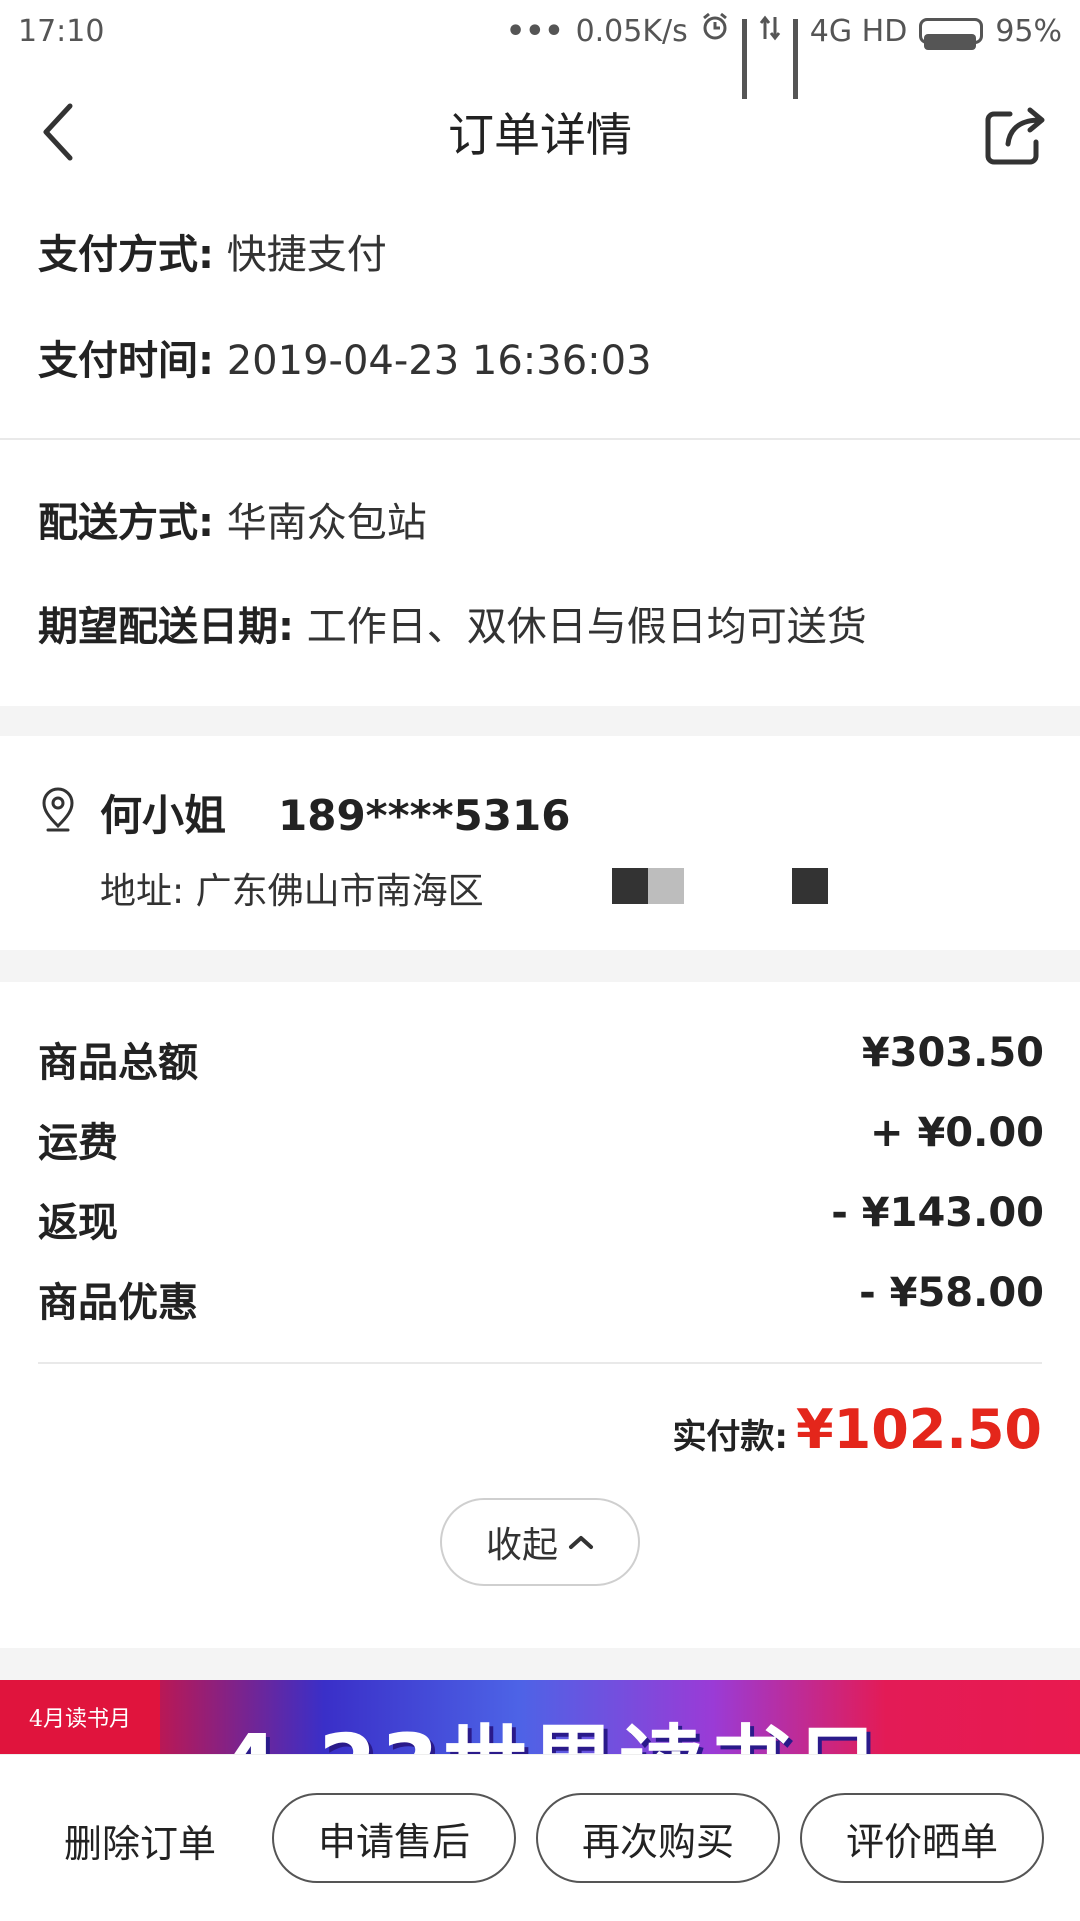  I want to click on delivery-method-row: 配送方式: 华南众包站, so click(232, 519).